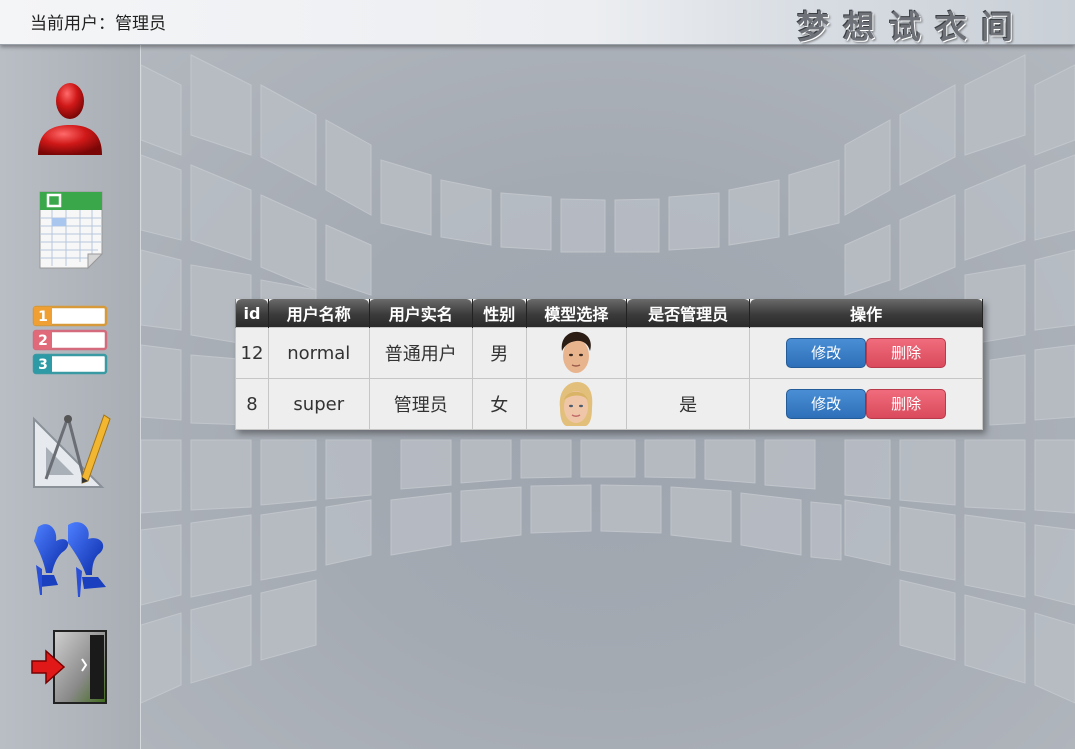  Describe the element at coordinates (688, 353) in the screenshot. I see `cell-is-admin` at that location.